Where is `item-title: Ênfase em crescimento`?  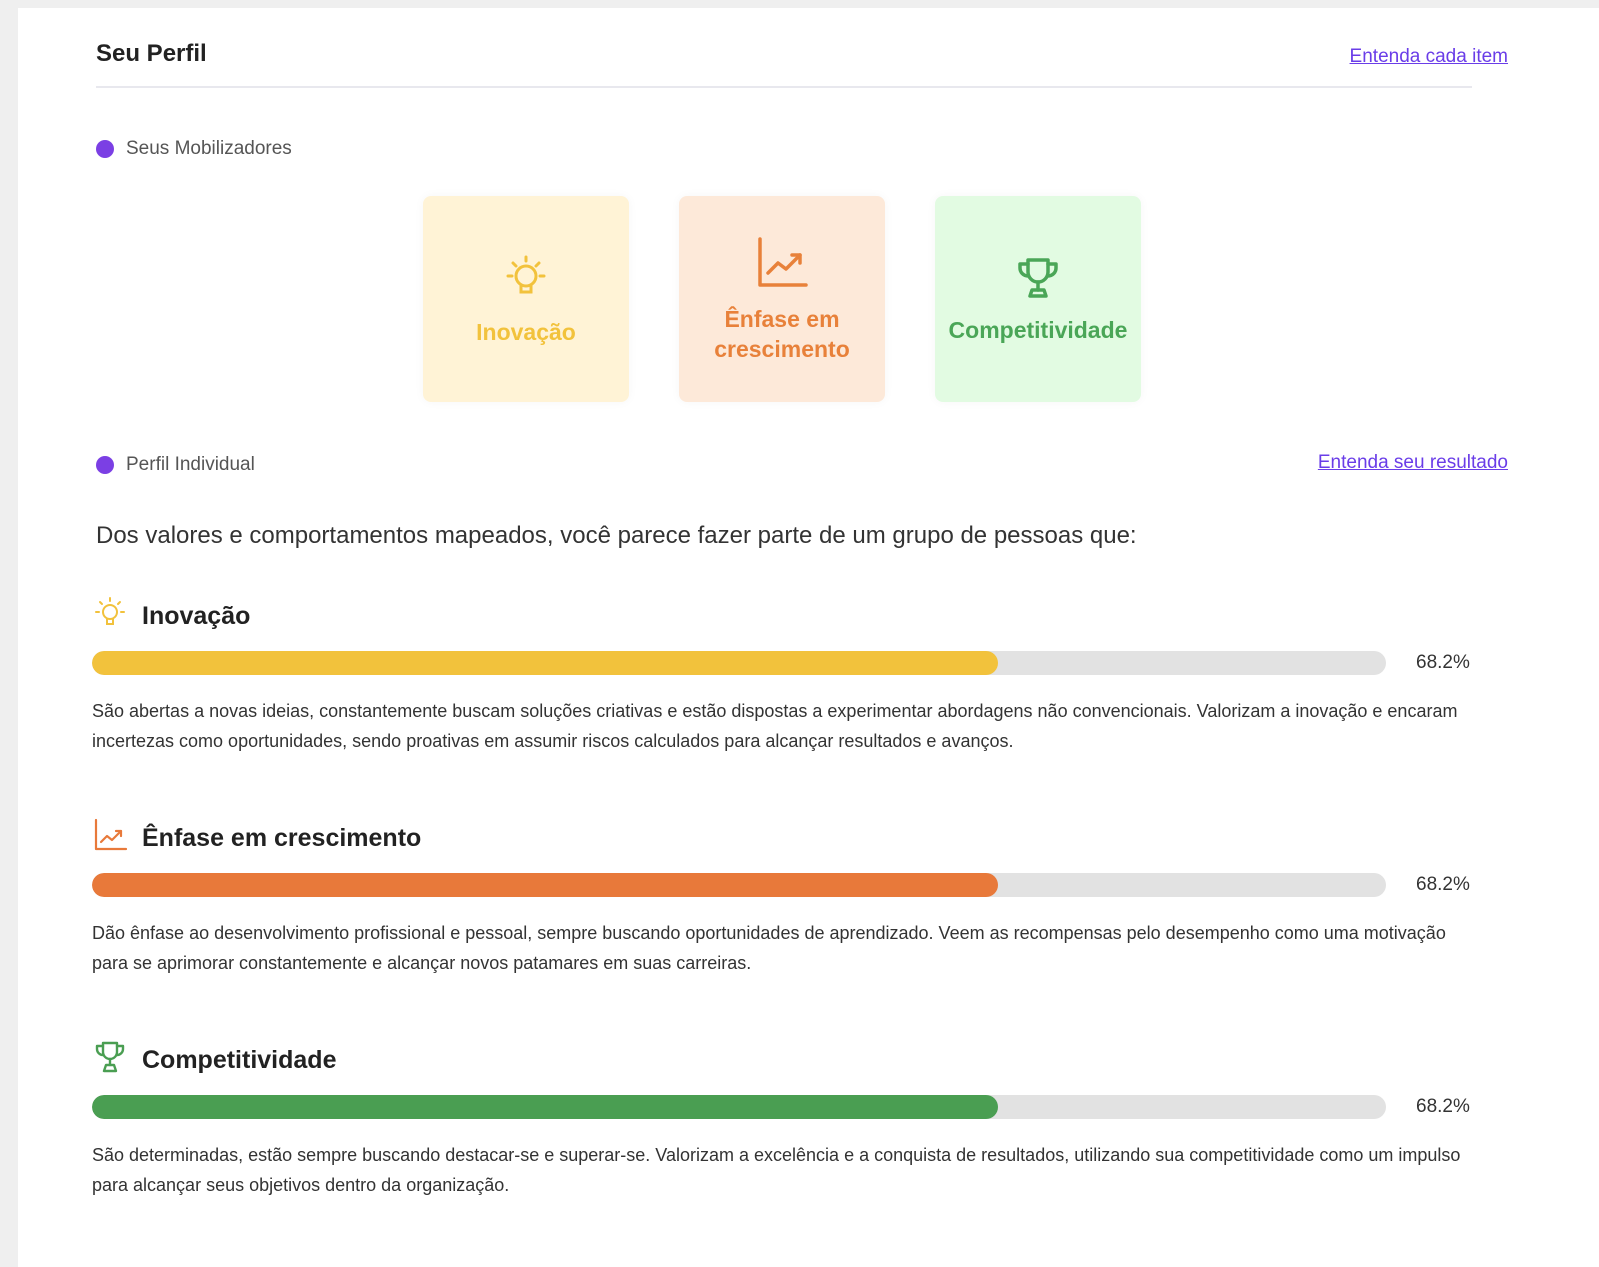
item-title: Ênfase em crescimento is located at coordinates (282, 837).